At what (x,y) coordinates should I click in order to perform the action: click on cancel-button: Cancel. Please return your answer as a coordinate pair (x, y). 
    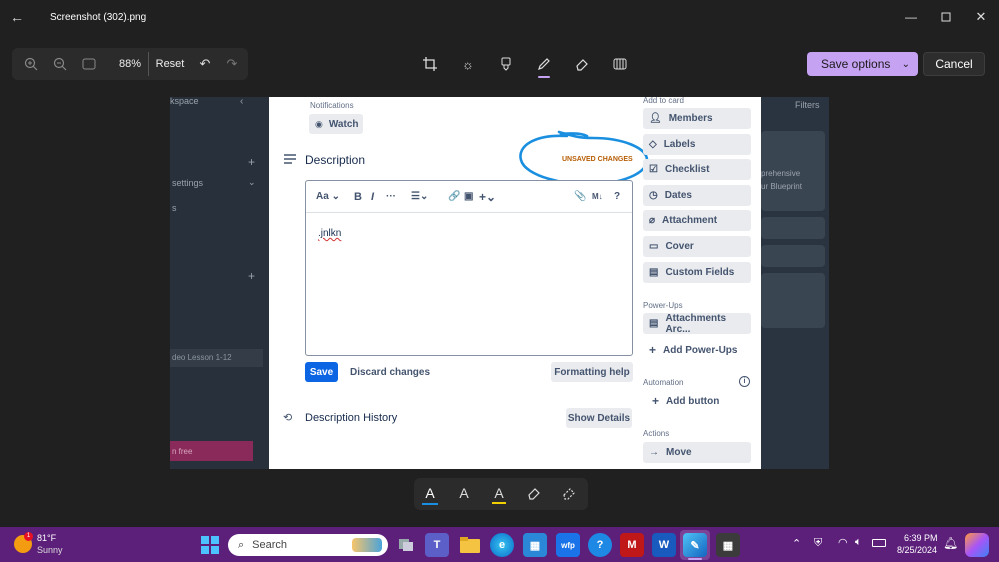
    Looking at the image, I should click on (954, 64).